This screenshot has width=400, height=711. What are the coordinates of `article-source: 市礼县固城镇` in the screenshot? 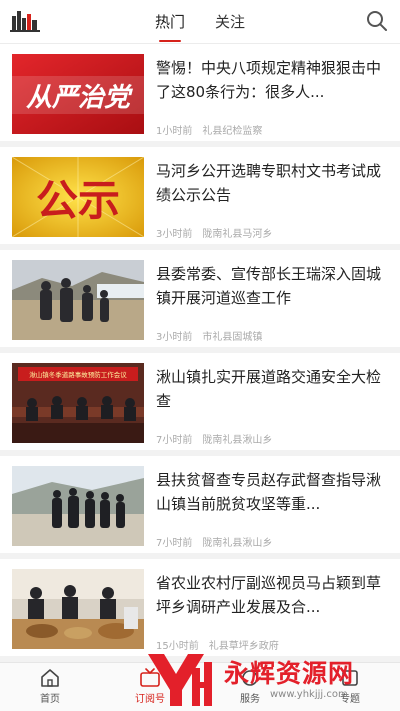 It's located at (232, 337).